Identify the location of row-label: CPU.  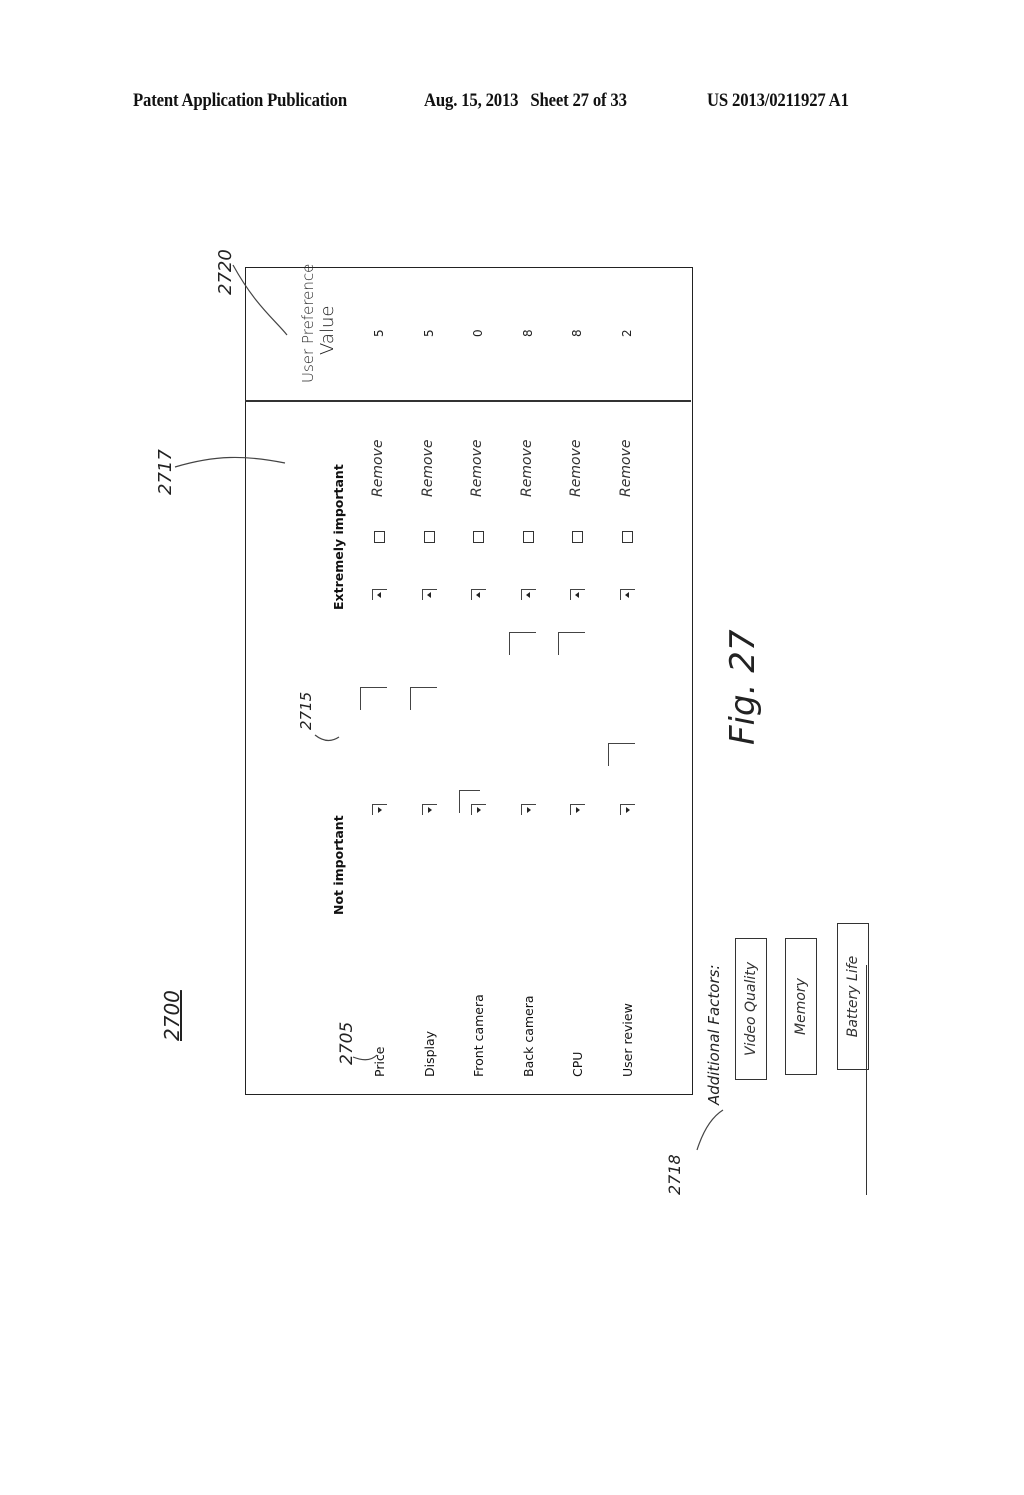
(577, 1064).